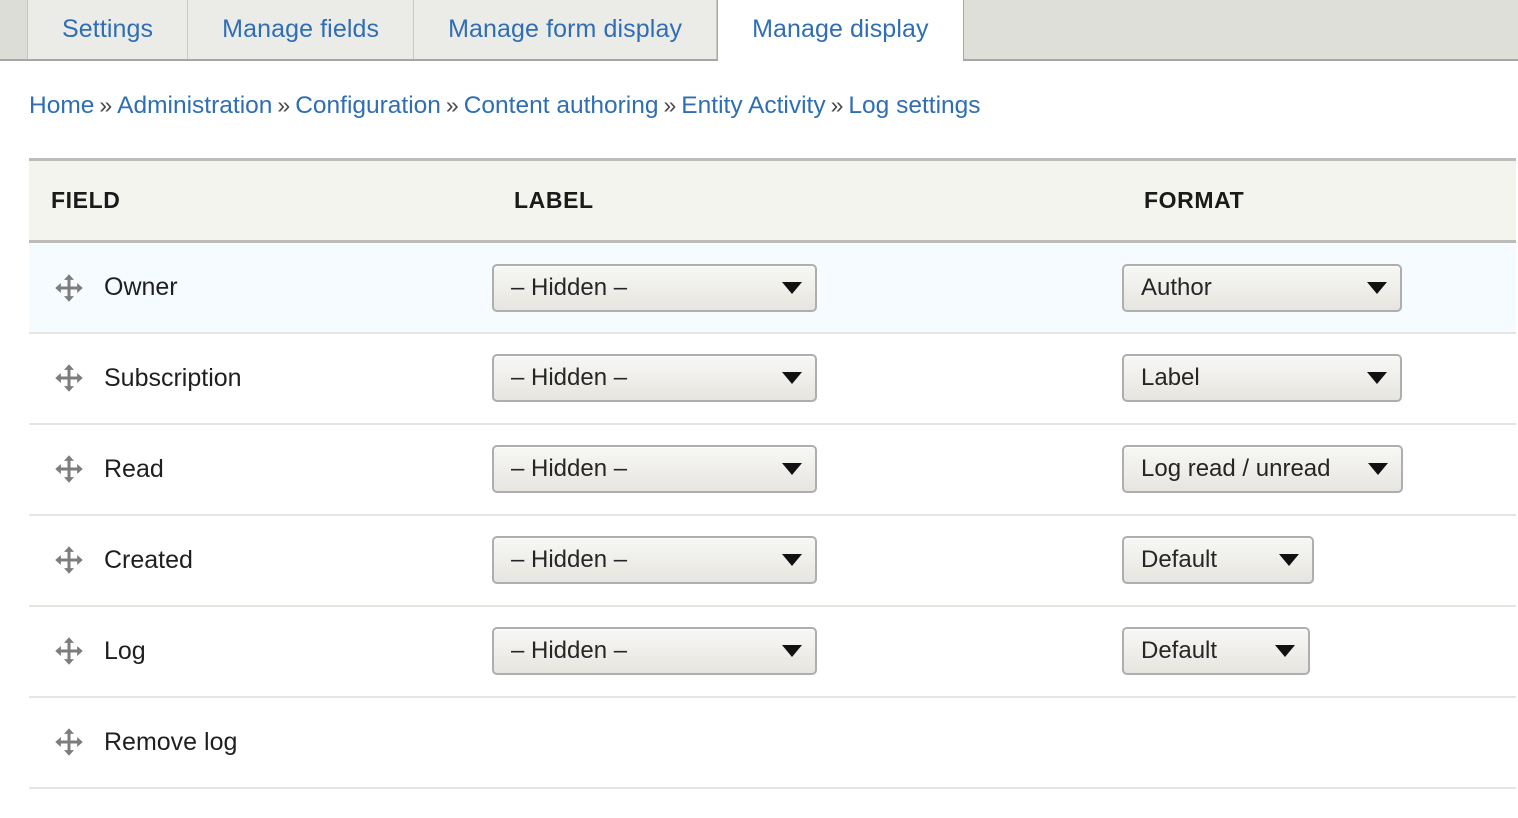 This screenshot has width=1518, height=818. I want to click on field-cell: Log, so click(260, 651).